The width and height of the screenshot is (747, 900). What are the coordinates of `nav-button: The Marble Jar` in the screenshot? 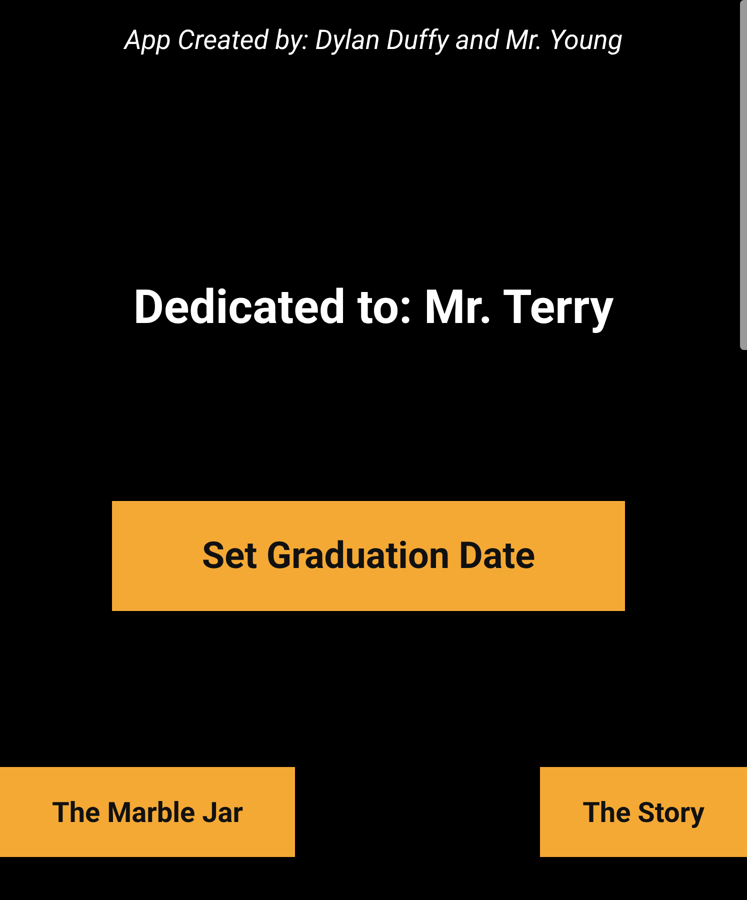 It's located at (147, 812).